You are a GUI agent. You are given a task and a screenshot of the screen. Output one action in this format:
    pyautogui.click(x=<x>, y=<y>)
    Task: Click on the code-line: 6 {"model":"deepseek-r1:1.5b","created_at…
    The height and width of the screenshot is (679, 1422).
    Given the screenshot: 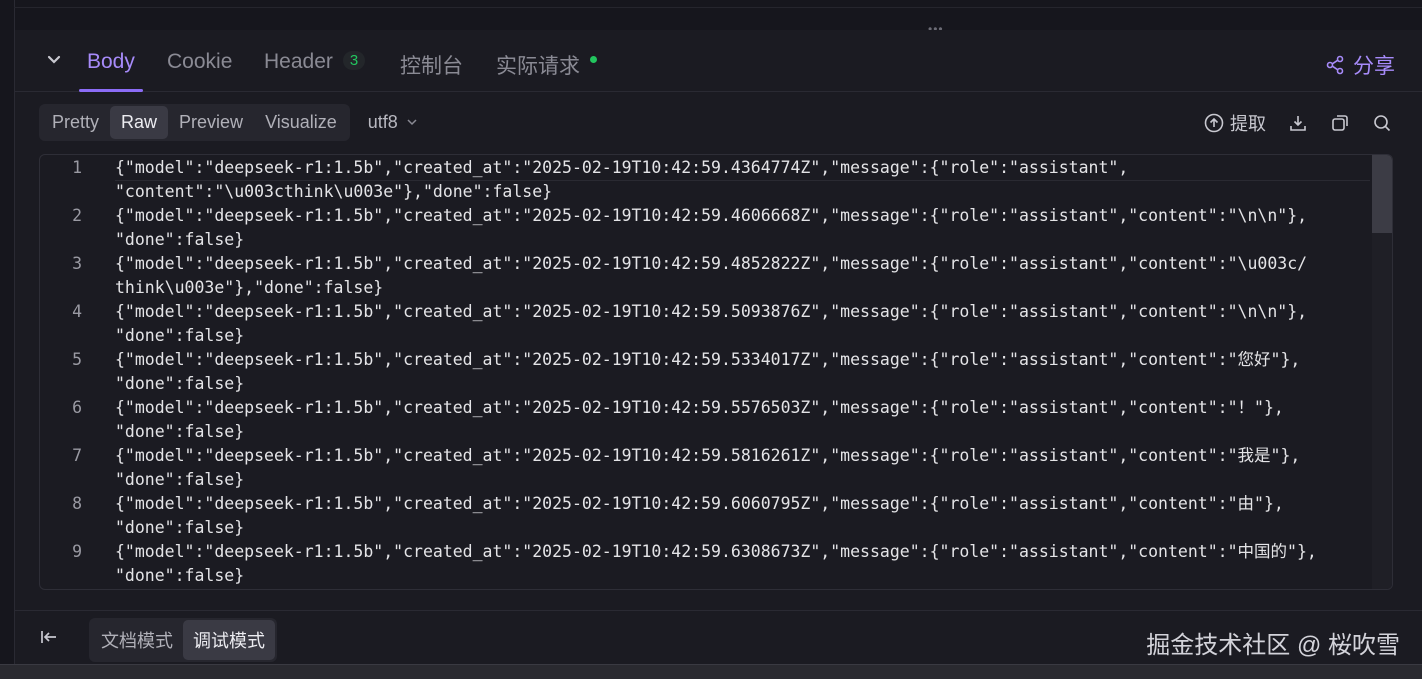 What is the action you would take?
    pyautogui.click(x=705, y=420)
    